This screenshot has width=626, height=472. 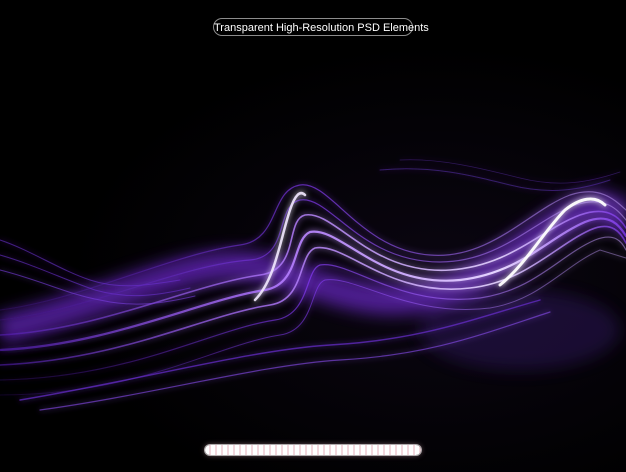 I want to click on bottom-bar-graphic, so click(x=313, y=450).